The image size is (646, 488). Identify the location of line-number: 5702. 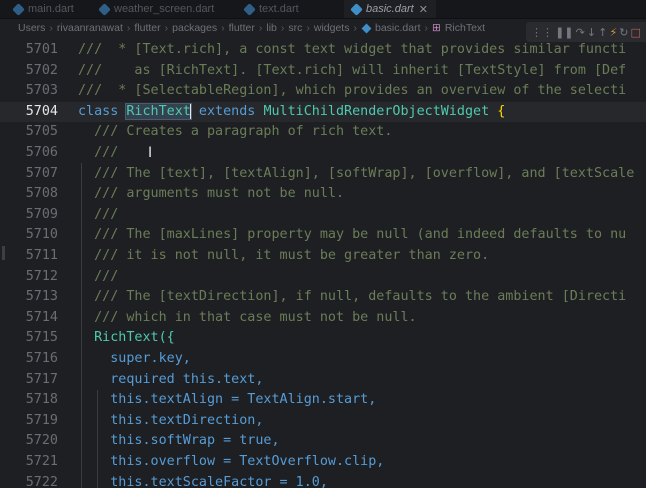
(41, 70).